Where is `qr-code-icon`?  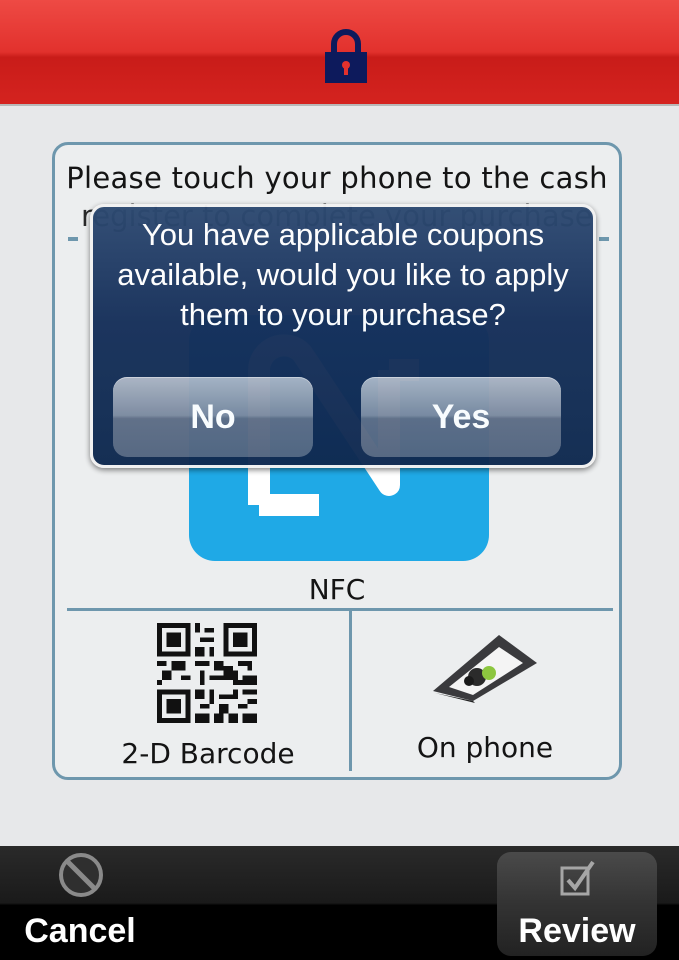 qr-code-icon is located at coordinates (207, 673).